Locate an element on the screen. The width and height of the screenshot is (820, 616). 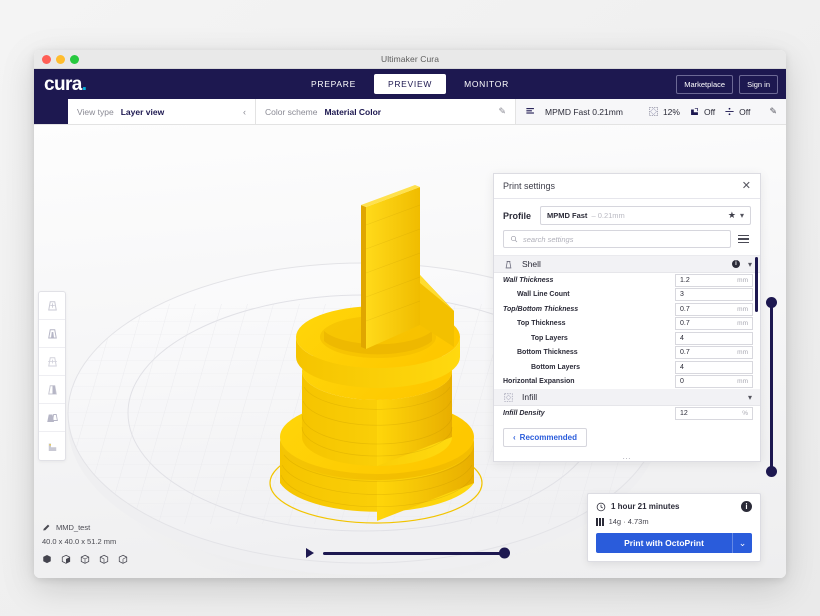
scale-tool-button is located at coordinates (52, 334).